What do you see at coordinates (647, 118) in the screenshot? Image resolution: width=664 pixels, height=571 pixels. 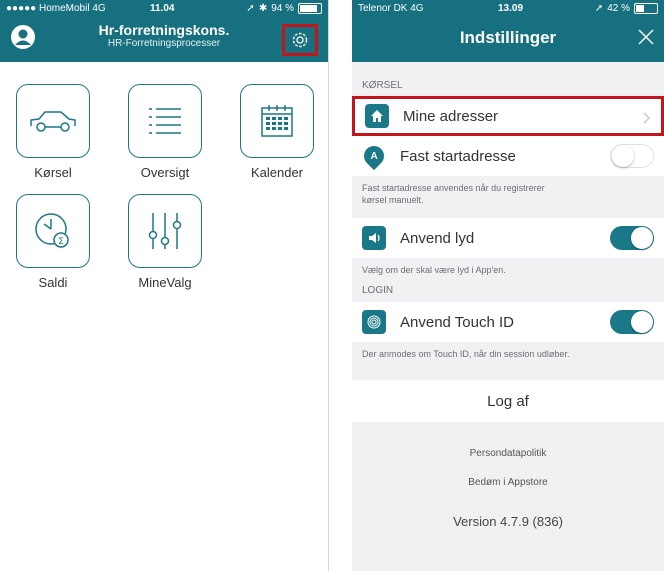 I see `chevron-right-icon` at bounding box center [647, 118].